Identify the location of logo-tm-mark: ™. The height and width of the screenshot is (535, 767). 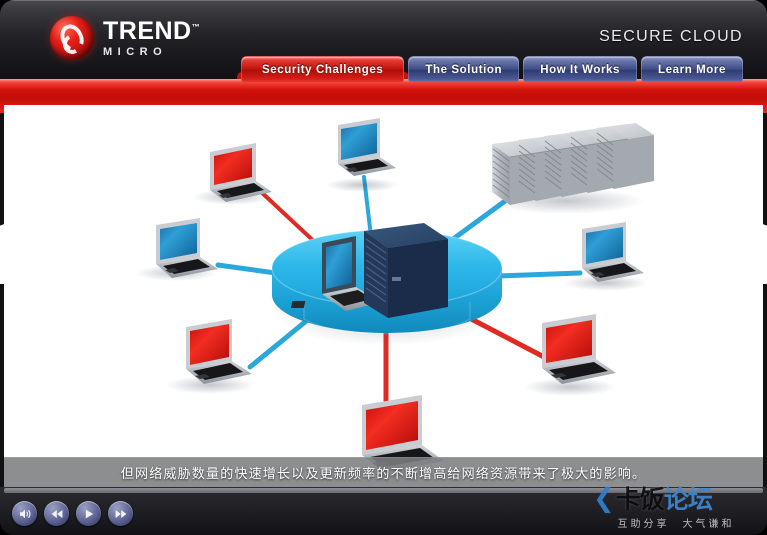
(196, 27).